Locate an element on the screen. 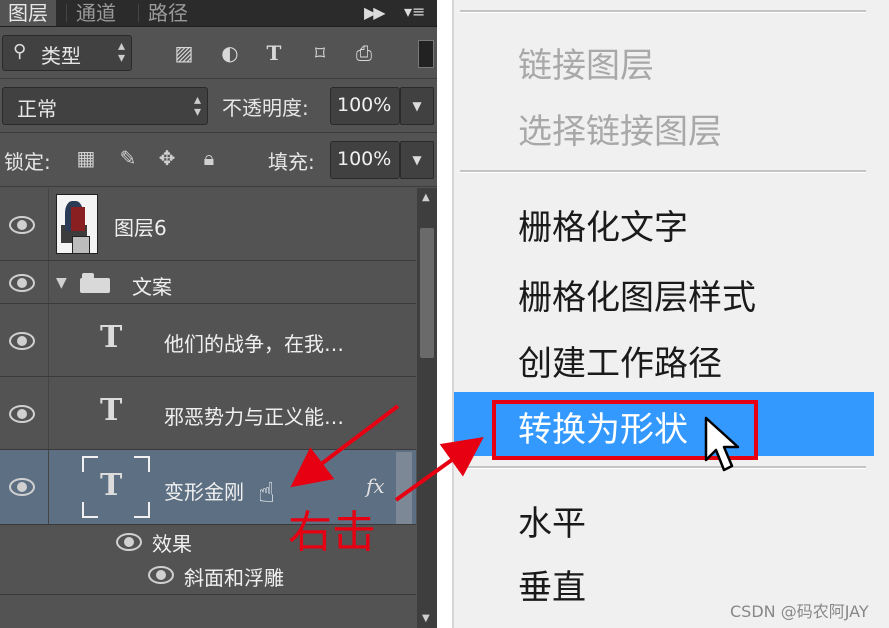 The width and height of the screenshot is (889, 628). arrow-to-layer is located at coordinates (345, 446).